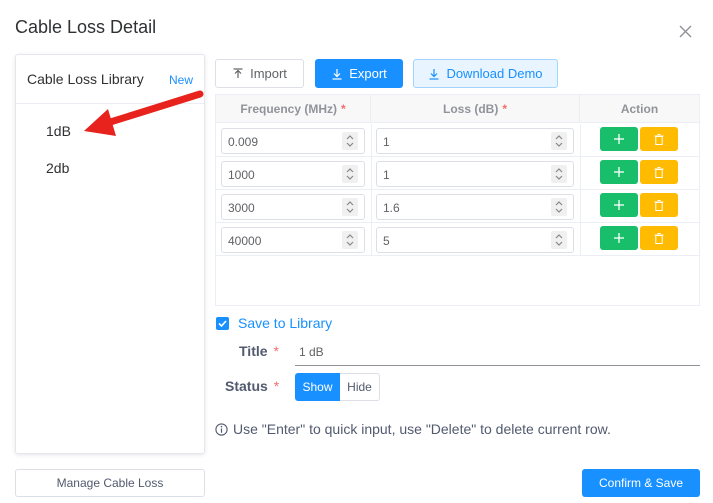 The width and height of the screenshot is (713, 503). I want to click on loss-input: 5, so click(475, 240).